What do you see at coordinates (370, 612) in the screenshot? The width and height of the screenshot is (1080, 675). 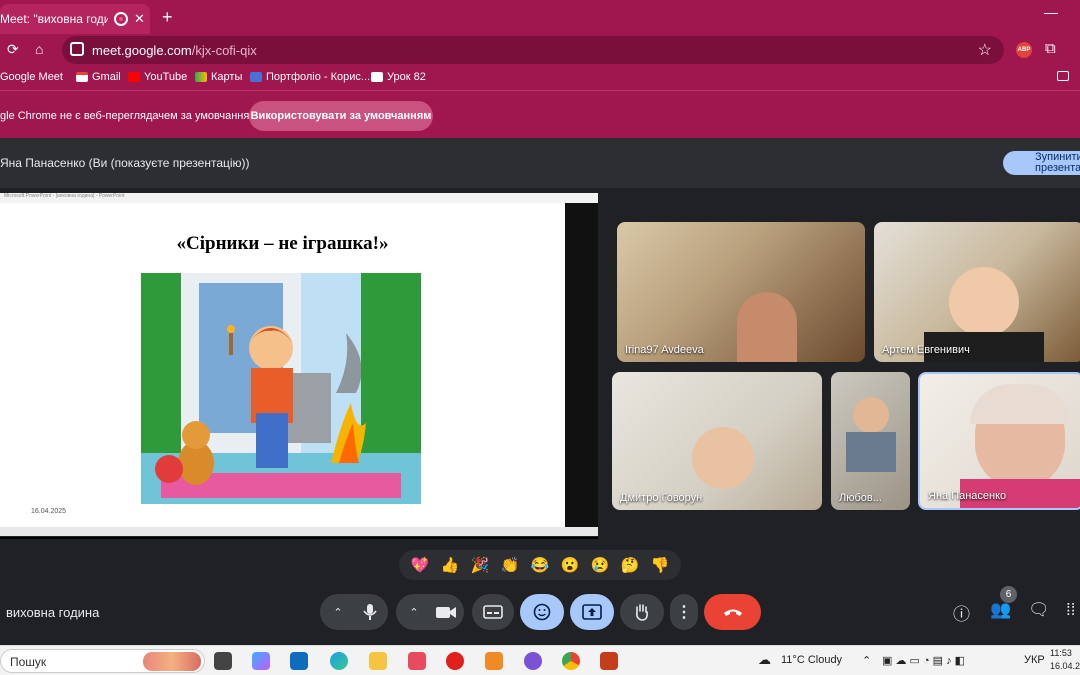 I see `microphone-icon` at bounding box center [370, 612].